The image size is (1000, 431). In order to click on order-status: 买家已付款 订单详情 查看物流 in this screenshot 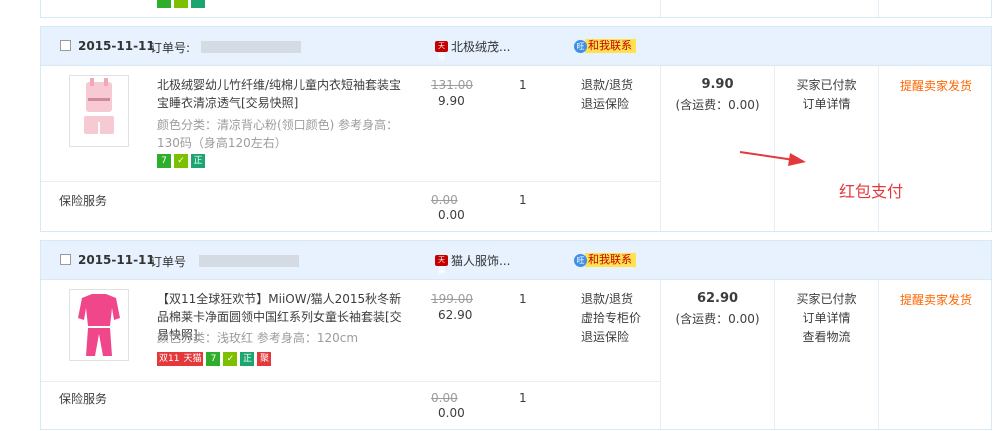, I will do `click(826, 318)`.